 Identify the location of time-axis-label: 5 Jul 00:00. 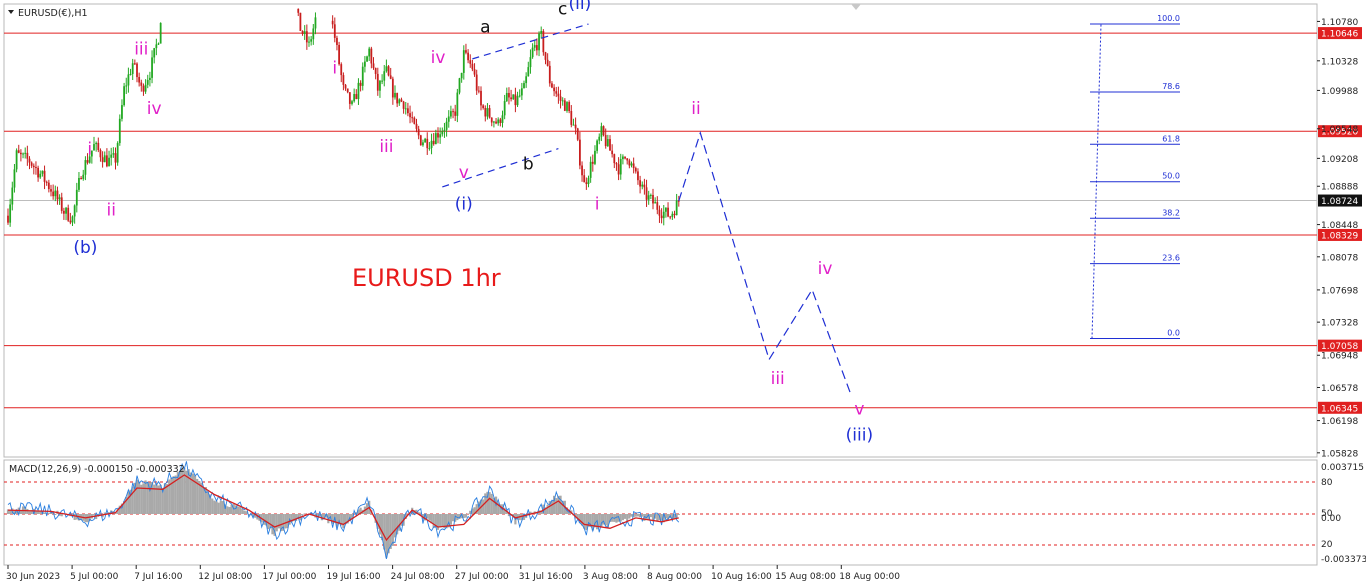
(94, 577).